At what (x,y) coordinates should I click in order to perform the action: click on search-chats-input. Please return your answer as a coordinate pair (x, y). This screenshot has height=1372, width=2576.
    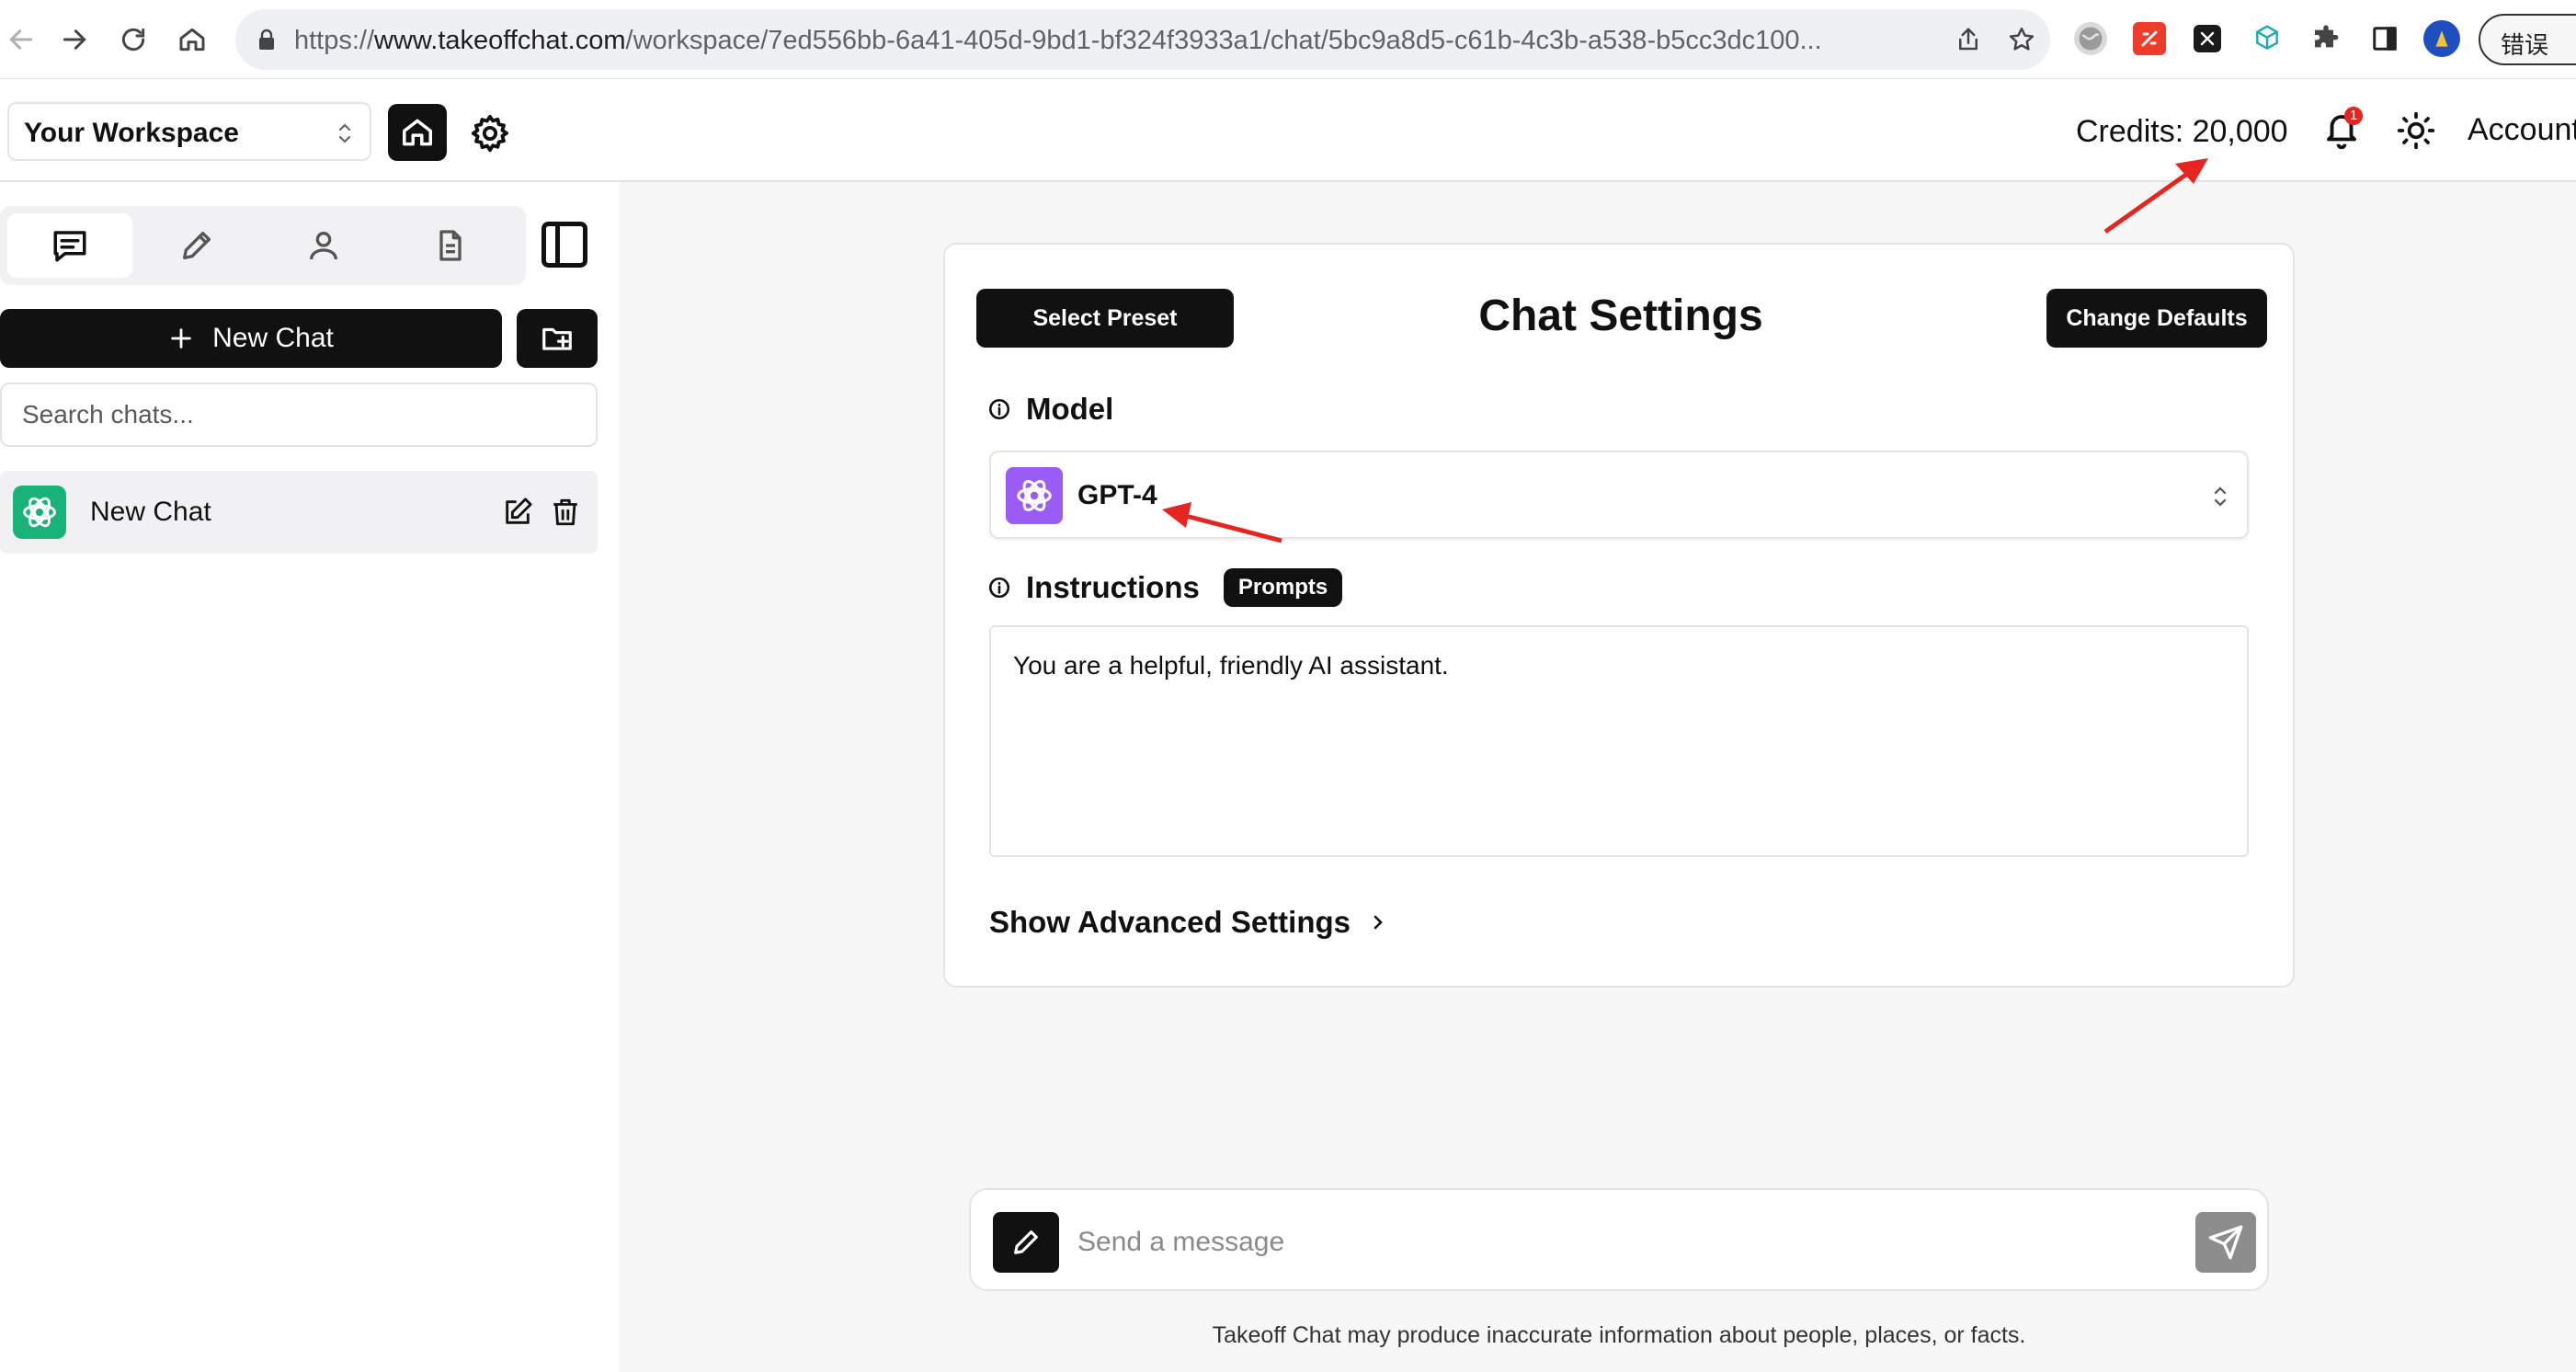
    Looking at the image, I should click on (299, 415).